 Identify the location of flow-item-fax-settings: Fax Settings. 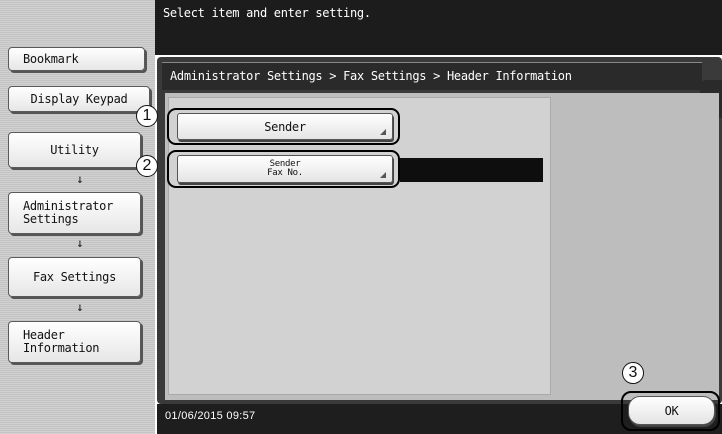
(74, 277).